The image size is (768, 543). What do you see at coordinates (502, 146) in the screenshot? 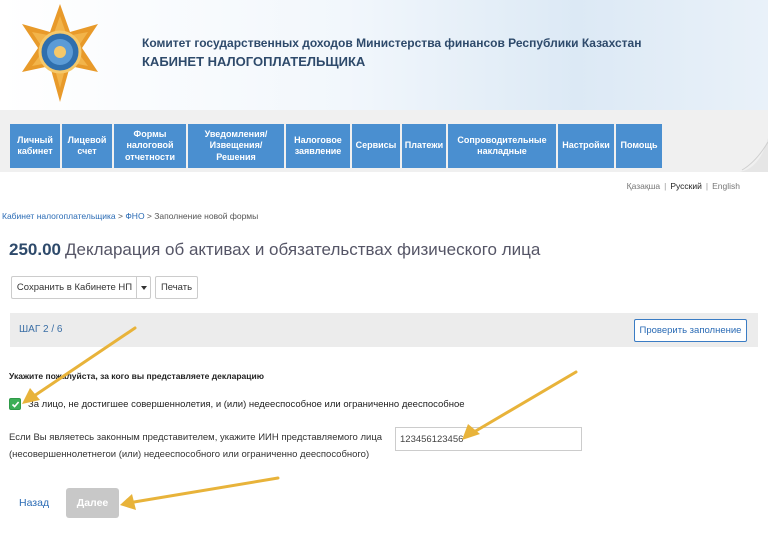
I see `nav-item-waybills: Сопроводительные накладные` at bounding box center [502, 146].